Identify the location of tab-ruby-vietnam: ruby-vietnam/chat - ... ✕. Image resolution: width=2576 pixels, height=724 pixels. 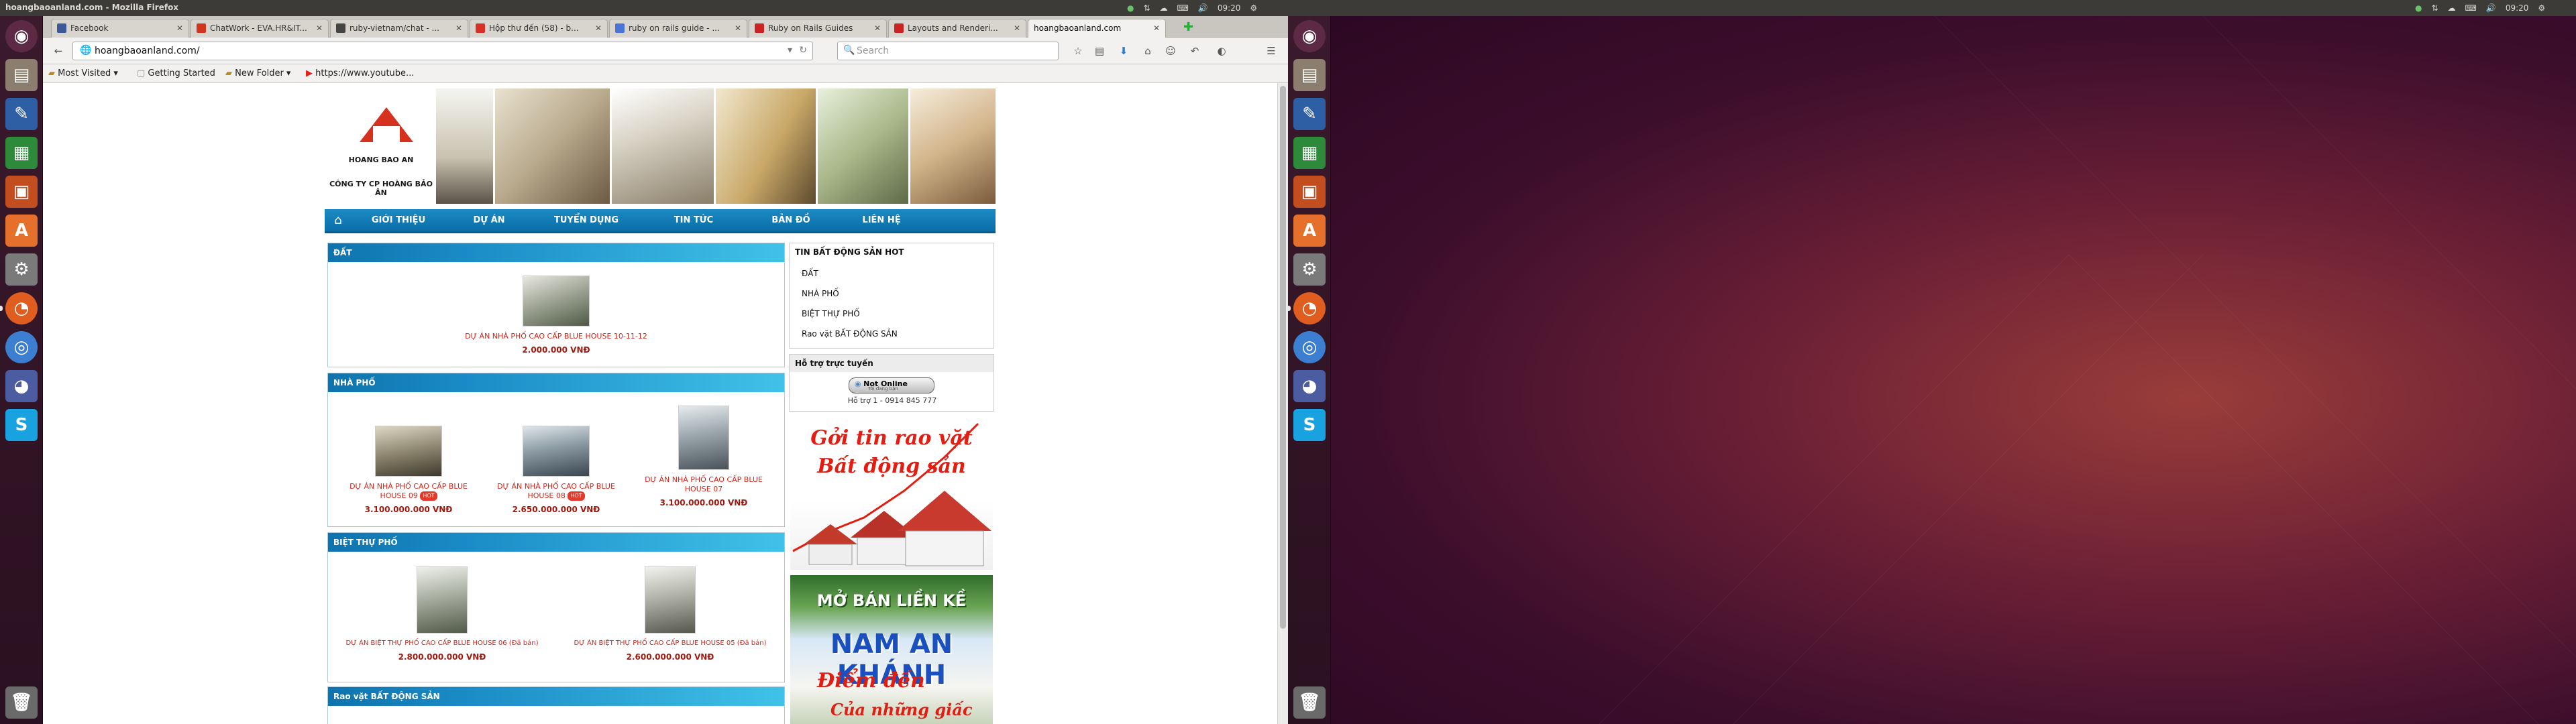
(399, 28).